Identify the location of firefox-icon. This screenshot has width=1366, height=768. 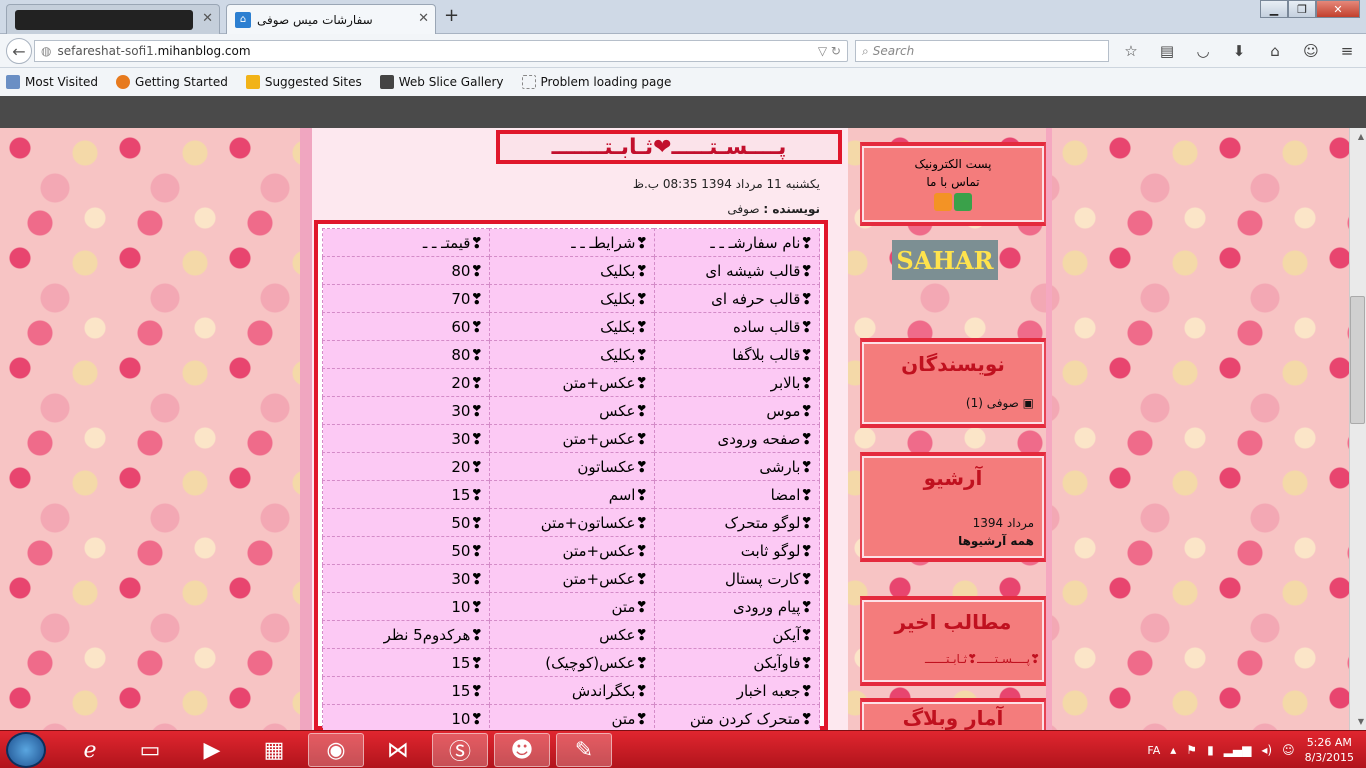
(123, 82).